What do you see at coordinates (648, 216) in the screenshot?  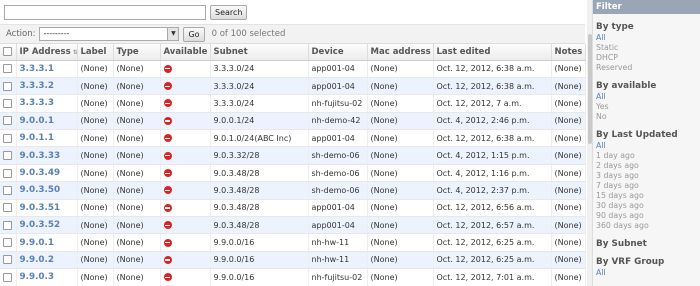 I see `filter-option: 90 days ago` at bounding box center [648, 216].